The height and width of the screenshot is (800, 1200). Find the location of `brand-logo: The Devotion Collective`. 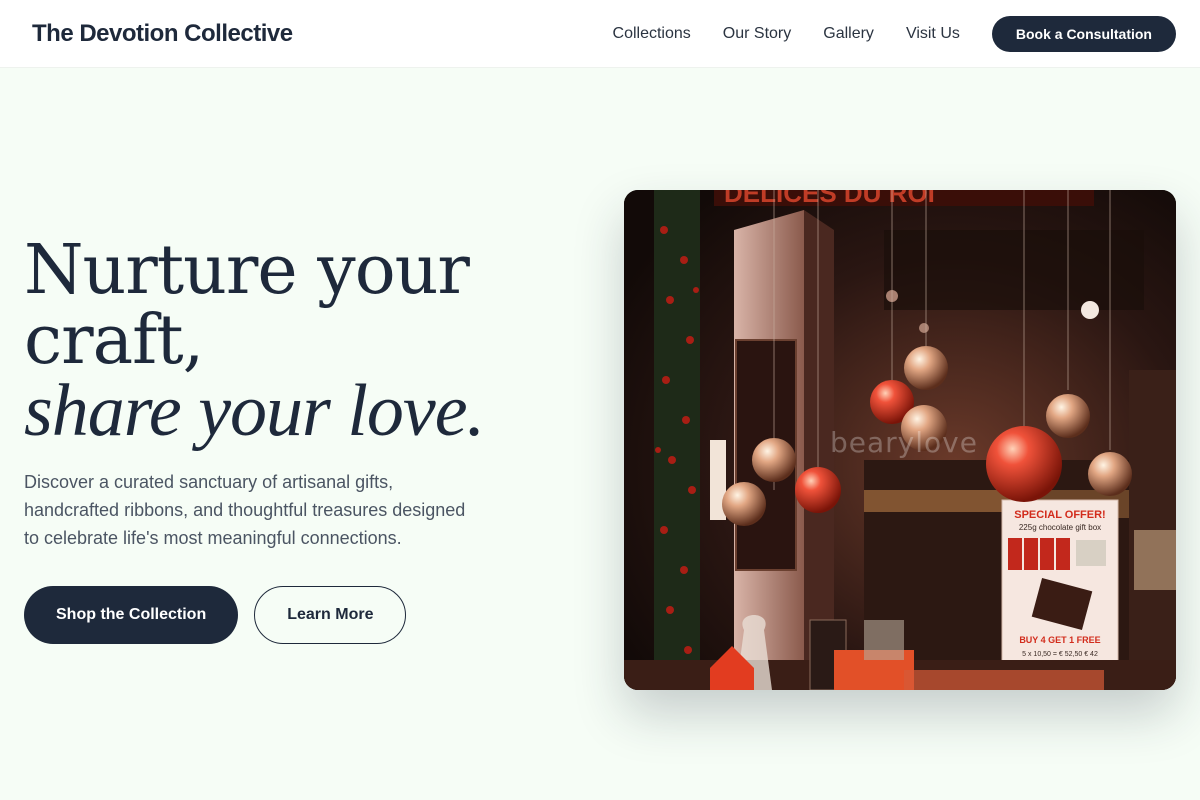

brand-logo: The Devotion Collective is located at coordinates (162, 34).